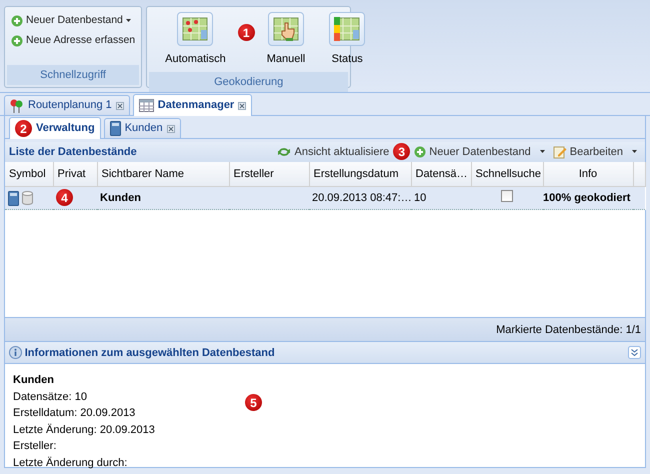 The image size is (650, 474). What do you see at coordinates (73, 21) in the screenshot?
I see `quick-access-link: Neuer Datenbestand` at bounding box center [73, 21].